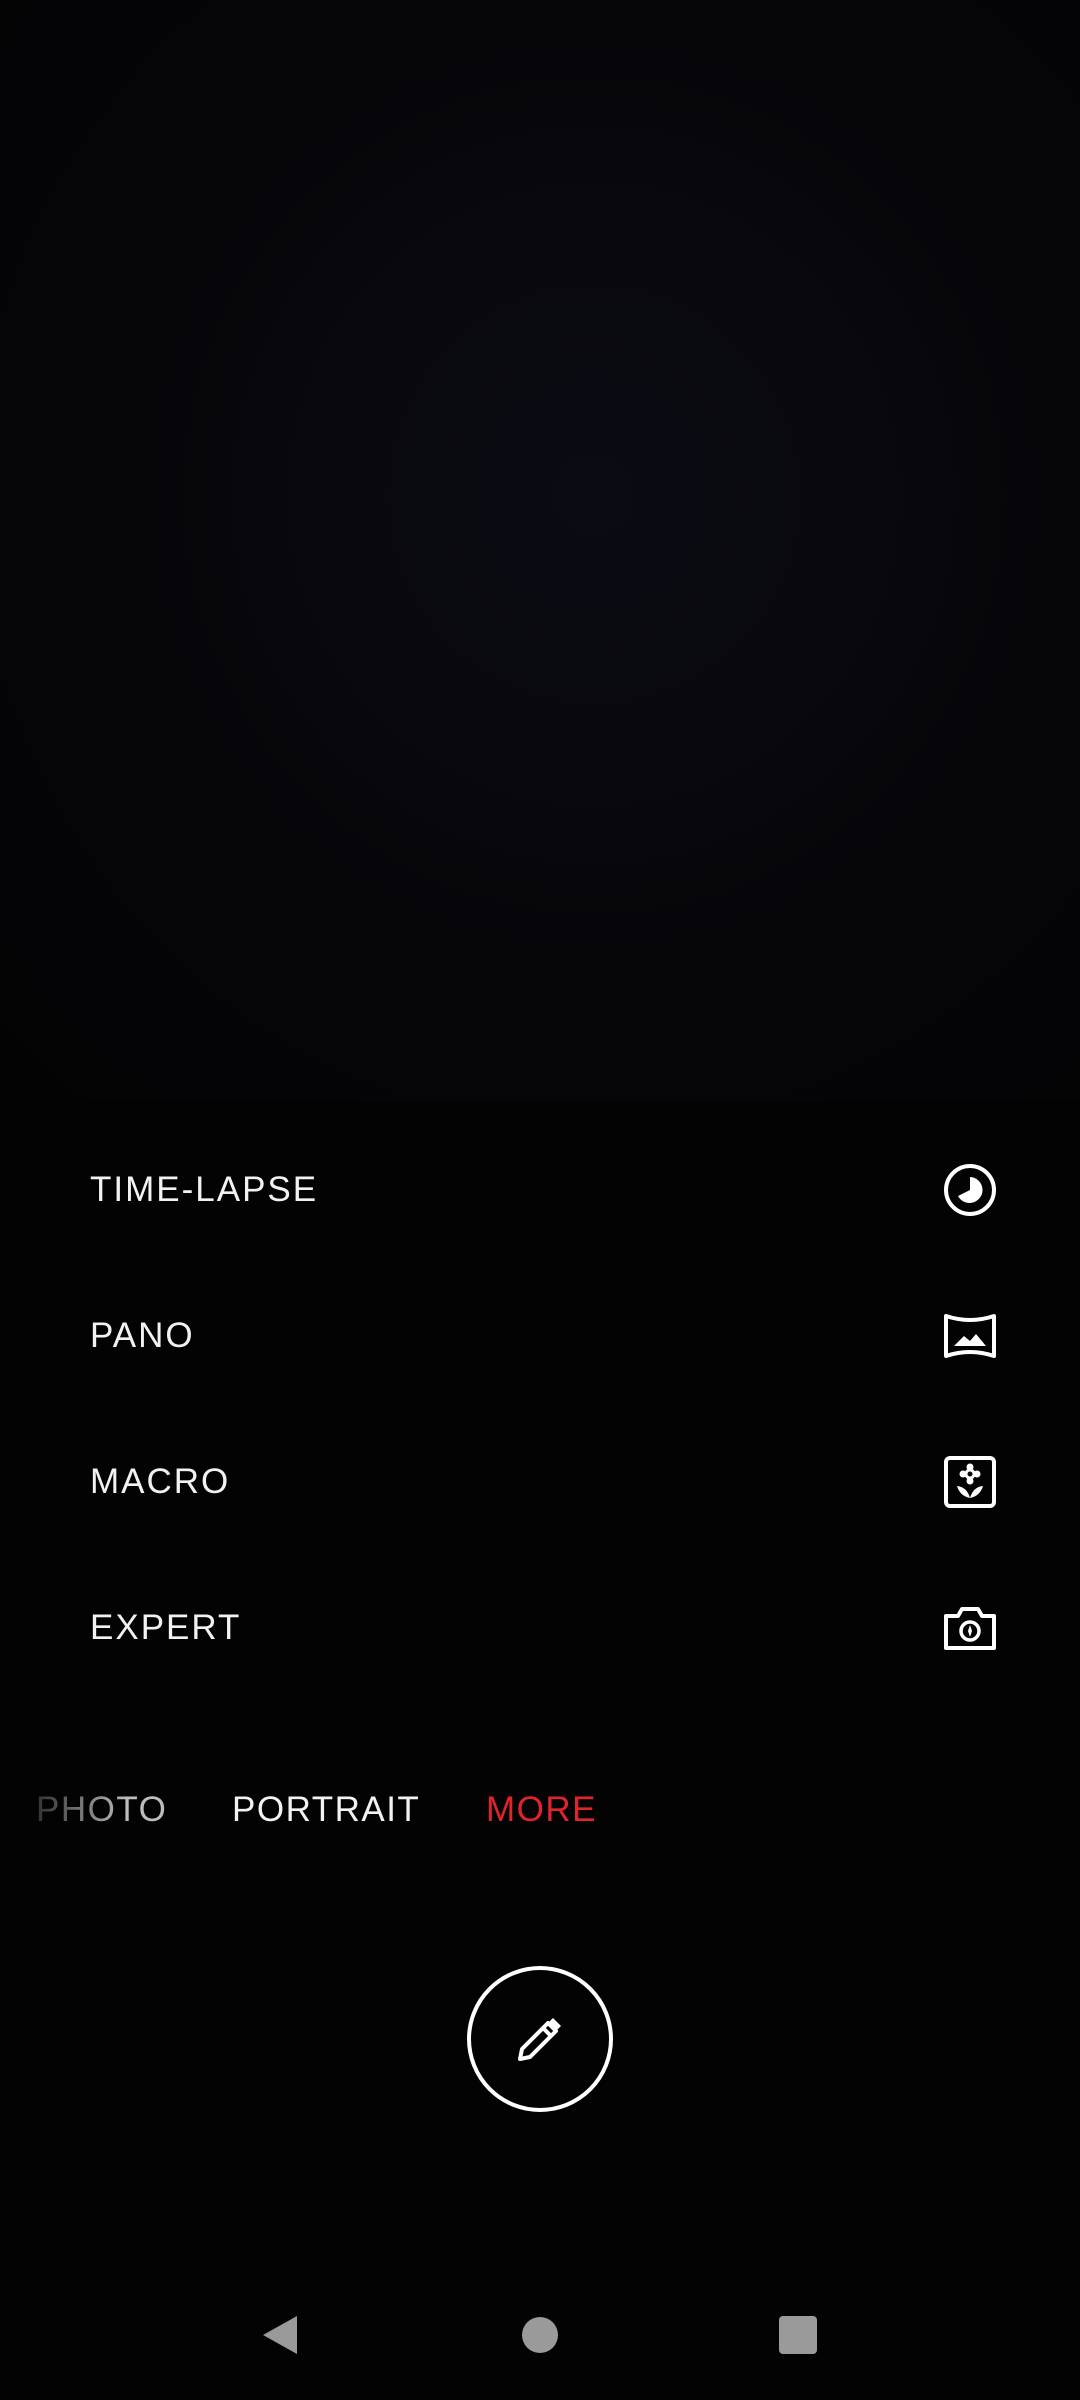  I want to click on home-circle-icon, so click(540, 2335).